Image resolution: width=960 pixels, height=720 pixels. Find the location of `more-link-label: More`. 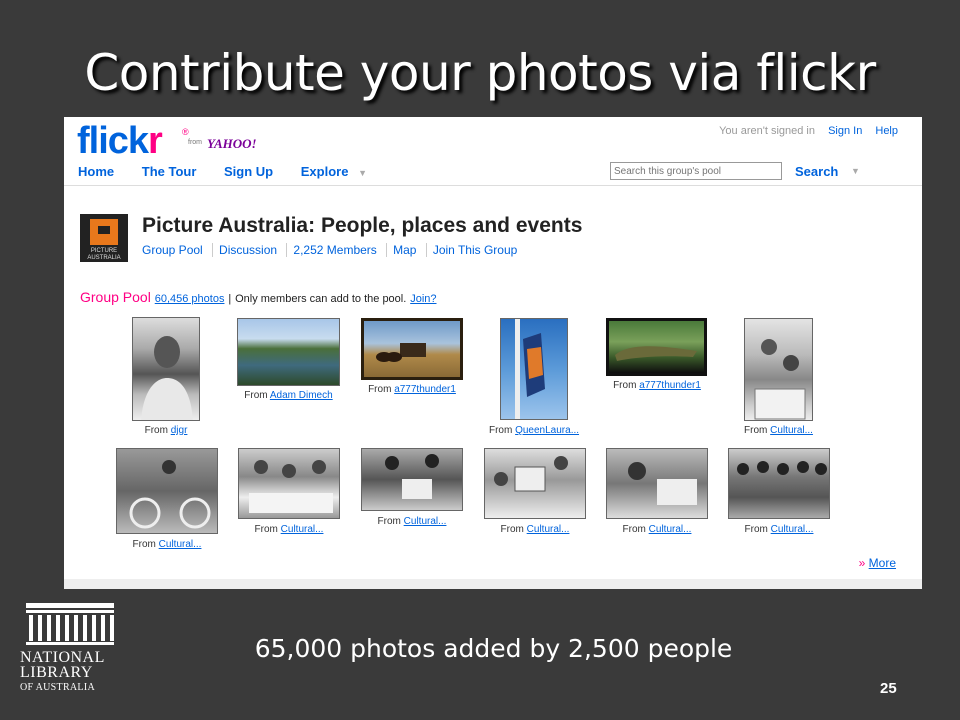

more-link-label: More is located at coordinates (882, 563).